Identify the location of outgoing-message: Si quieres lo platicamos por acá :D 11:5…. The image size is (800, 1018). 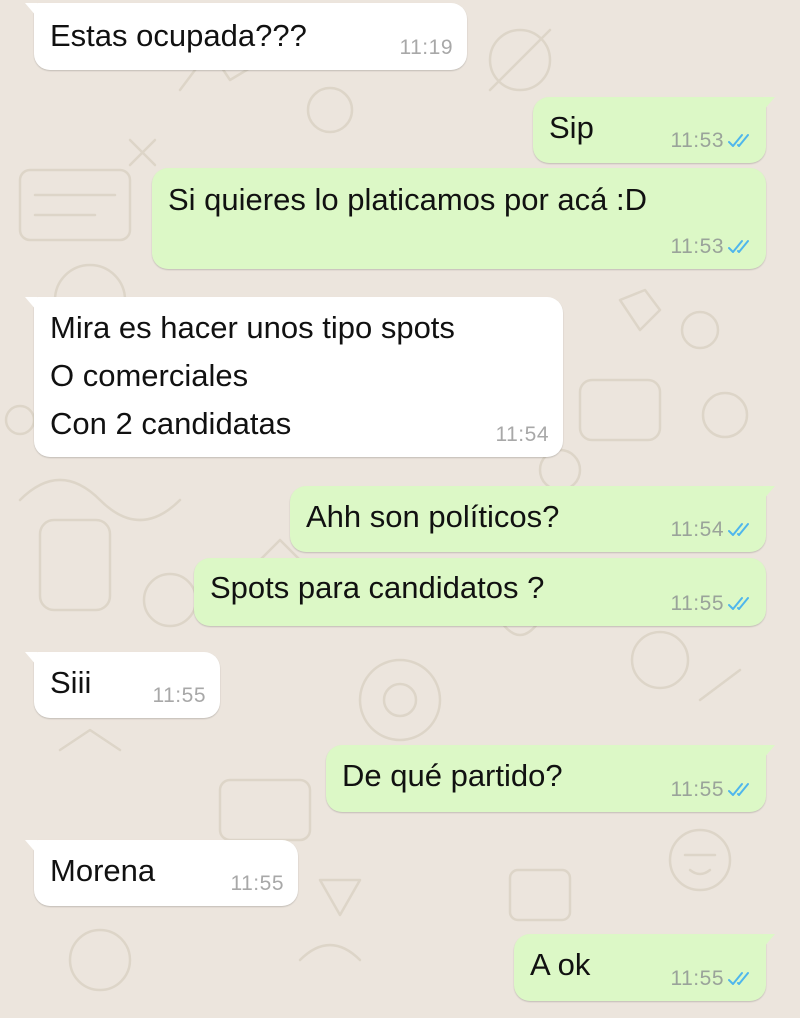
(459, 218).